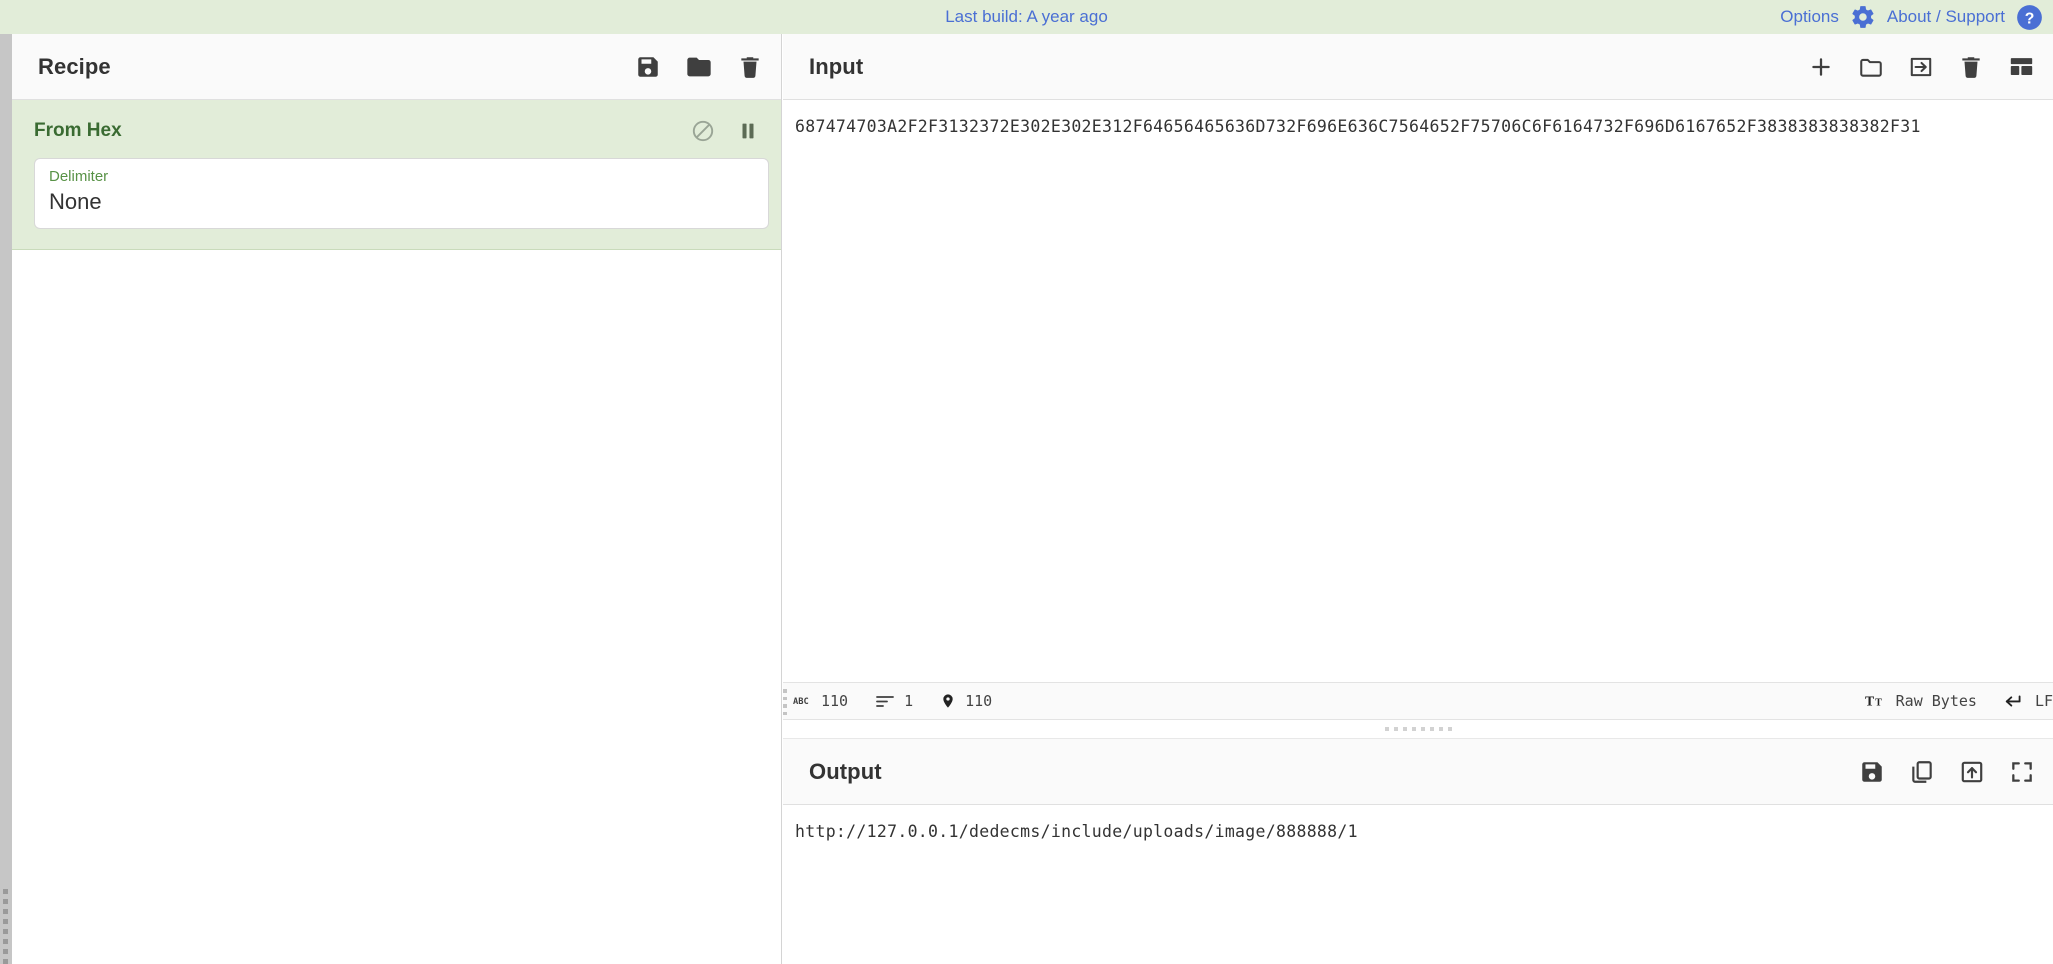 Image resolution: width=2053 pixels, height=964 pixels. Describe the element at coordinates (79, 176) in the screenshot. I see `delimiter-label: Delimiter` at that location.